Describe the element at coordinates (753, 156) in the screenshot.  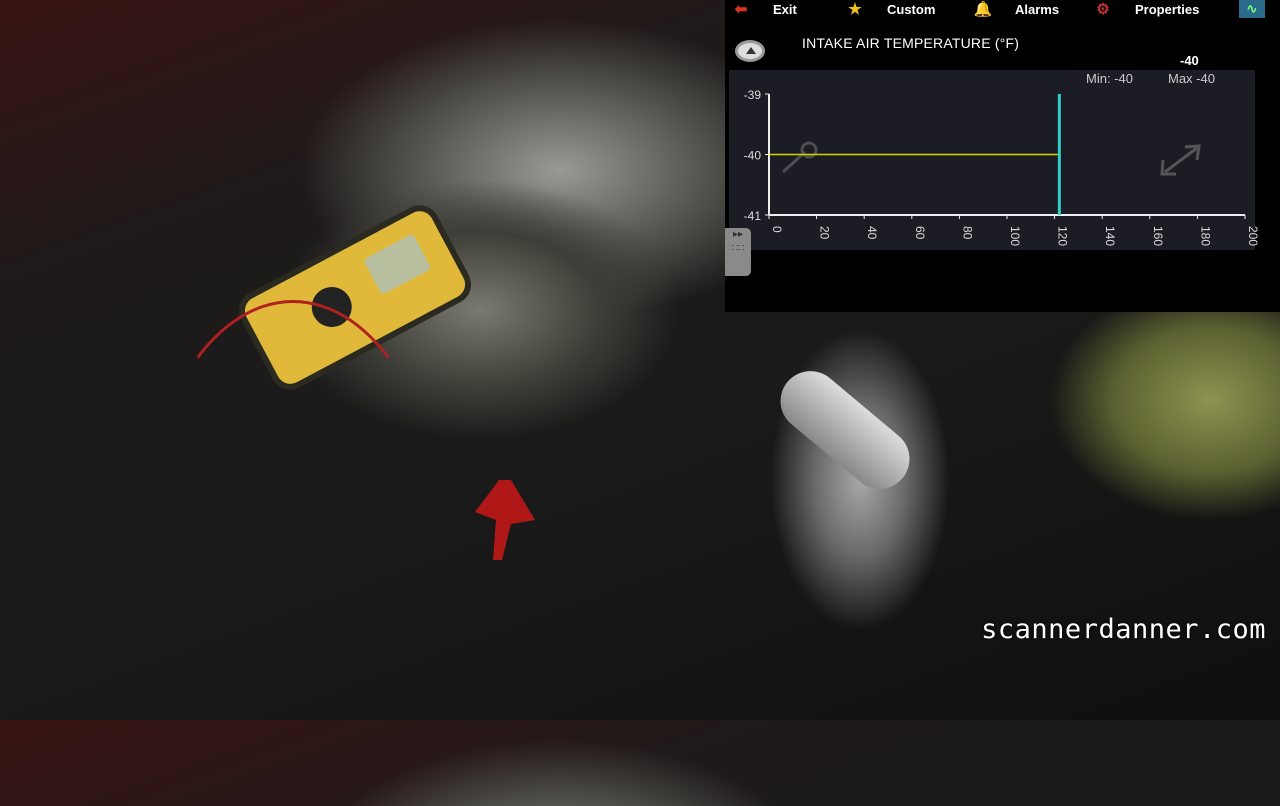
I see `y-tick-label: -40` at that location.